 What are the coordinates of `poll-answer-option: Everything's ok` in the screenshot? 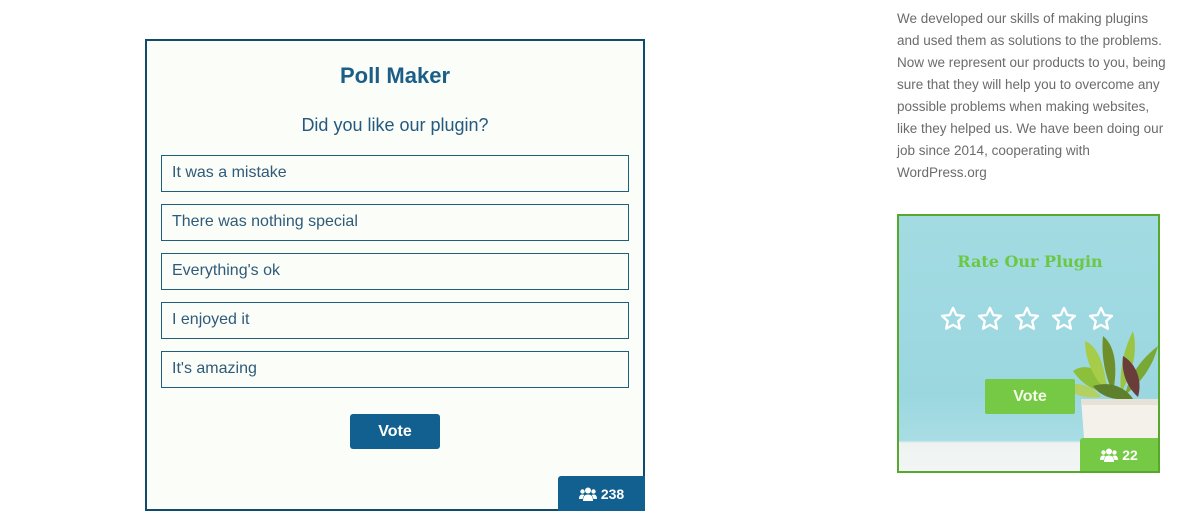 It's located at (395, 271).